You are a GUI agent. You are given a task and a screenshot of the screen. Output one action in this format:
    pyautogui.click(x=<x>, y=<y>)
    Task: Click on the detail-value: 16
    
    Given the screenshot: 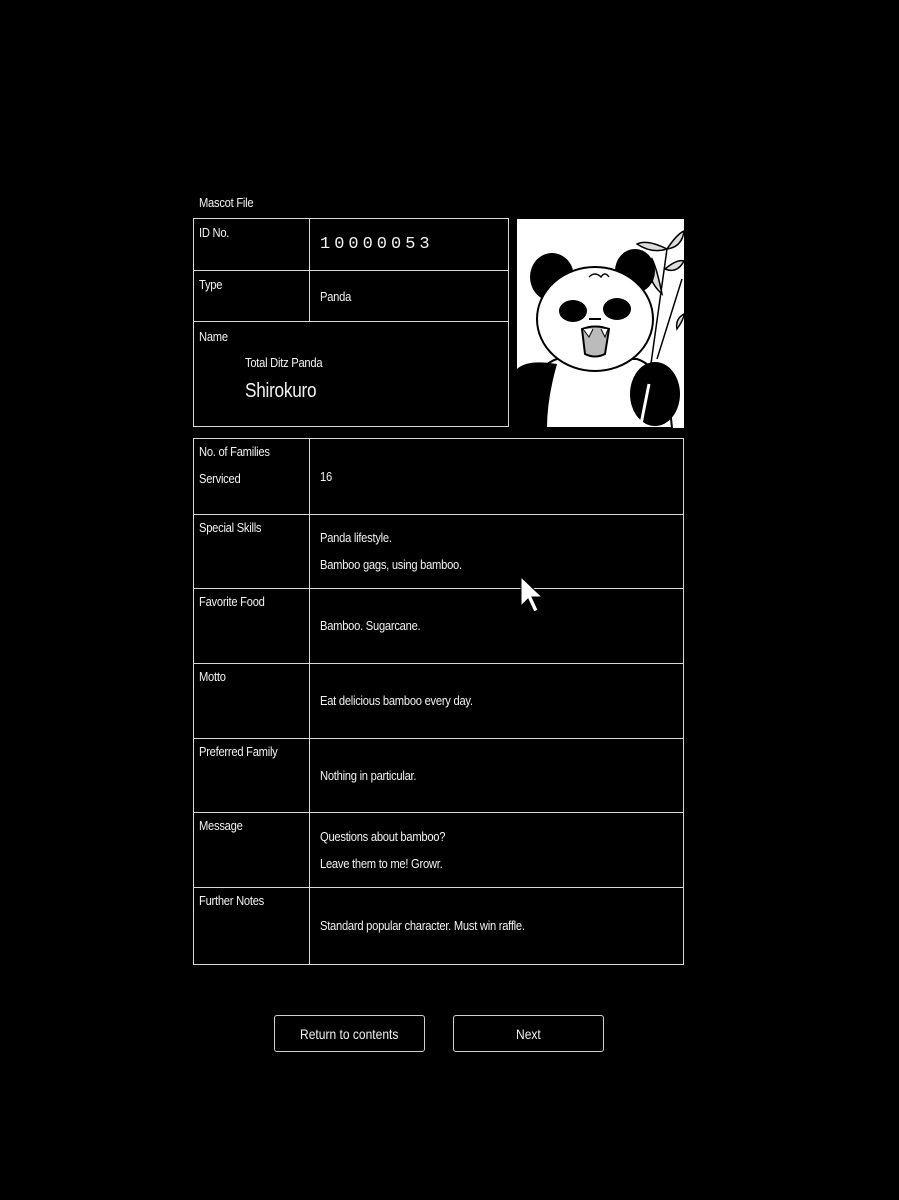 What is the action you would take?
    pyautogui.click(x=326, y=476)
    